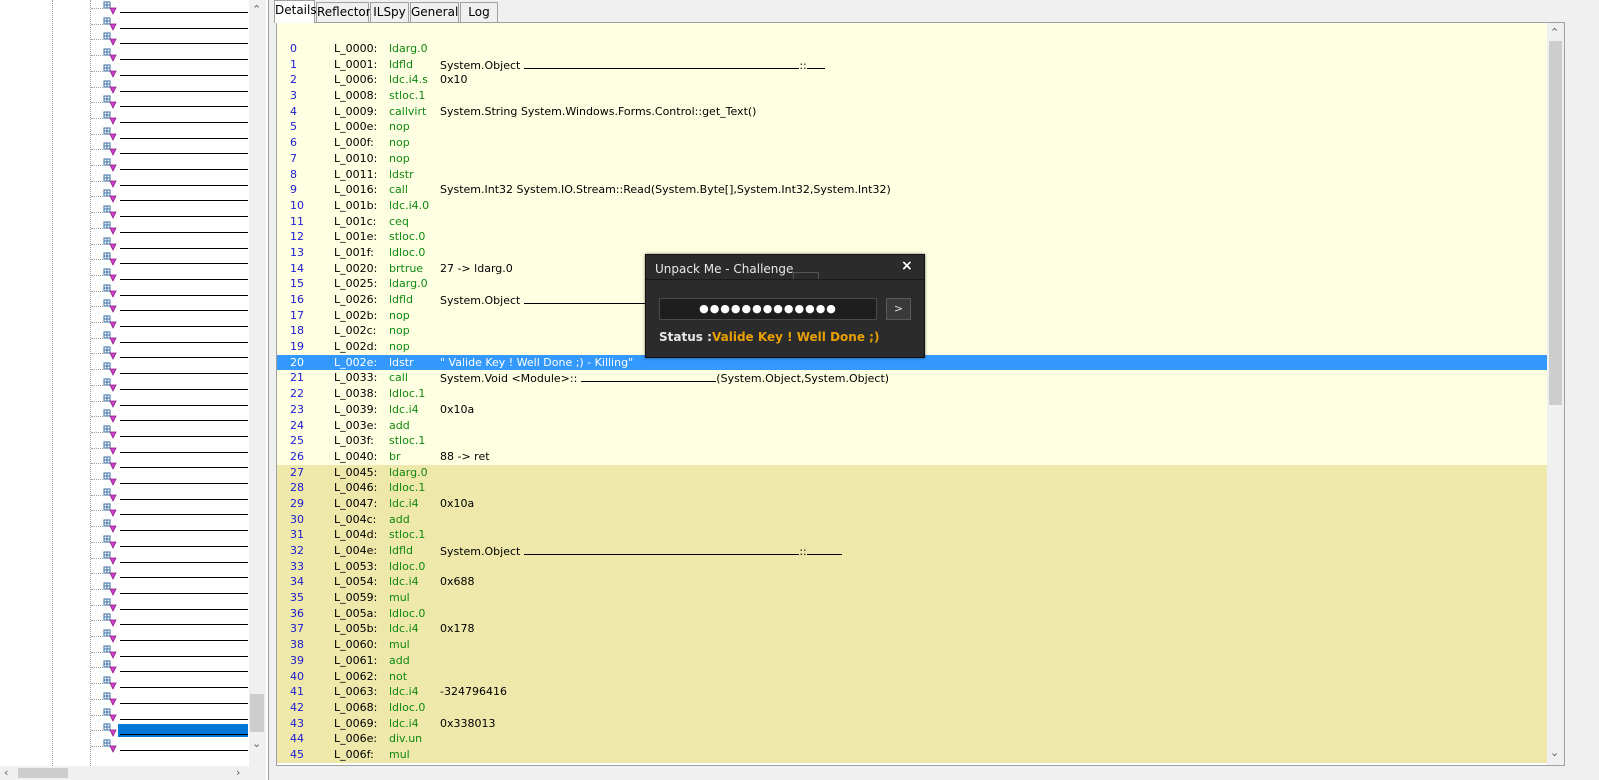 This screenshot has width=1599, height=780. What do you see at coordinates (43, 773) in the screenshot?
I see `tree-hscroll-thumb` at bounding box center [43, 773].